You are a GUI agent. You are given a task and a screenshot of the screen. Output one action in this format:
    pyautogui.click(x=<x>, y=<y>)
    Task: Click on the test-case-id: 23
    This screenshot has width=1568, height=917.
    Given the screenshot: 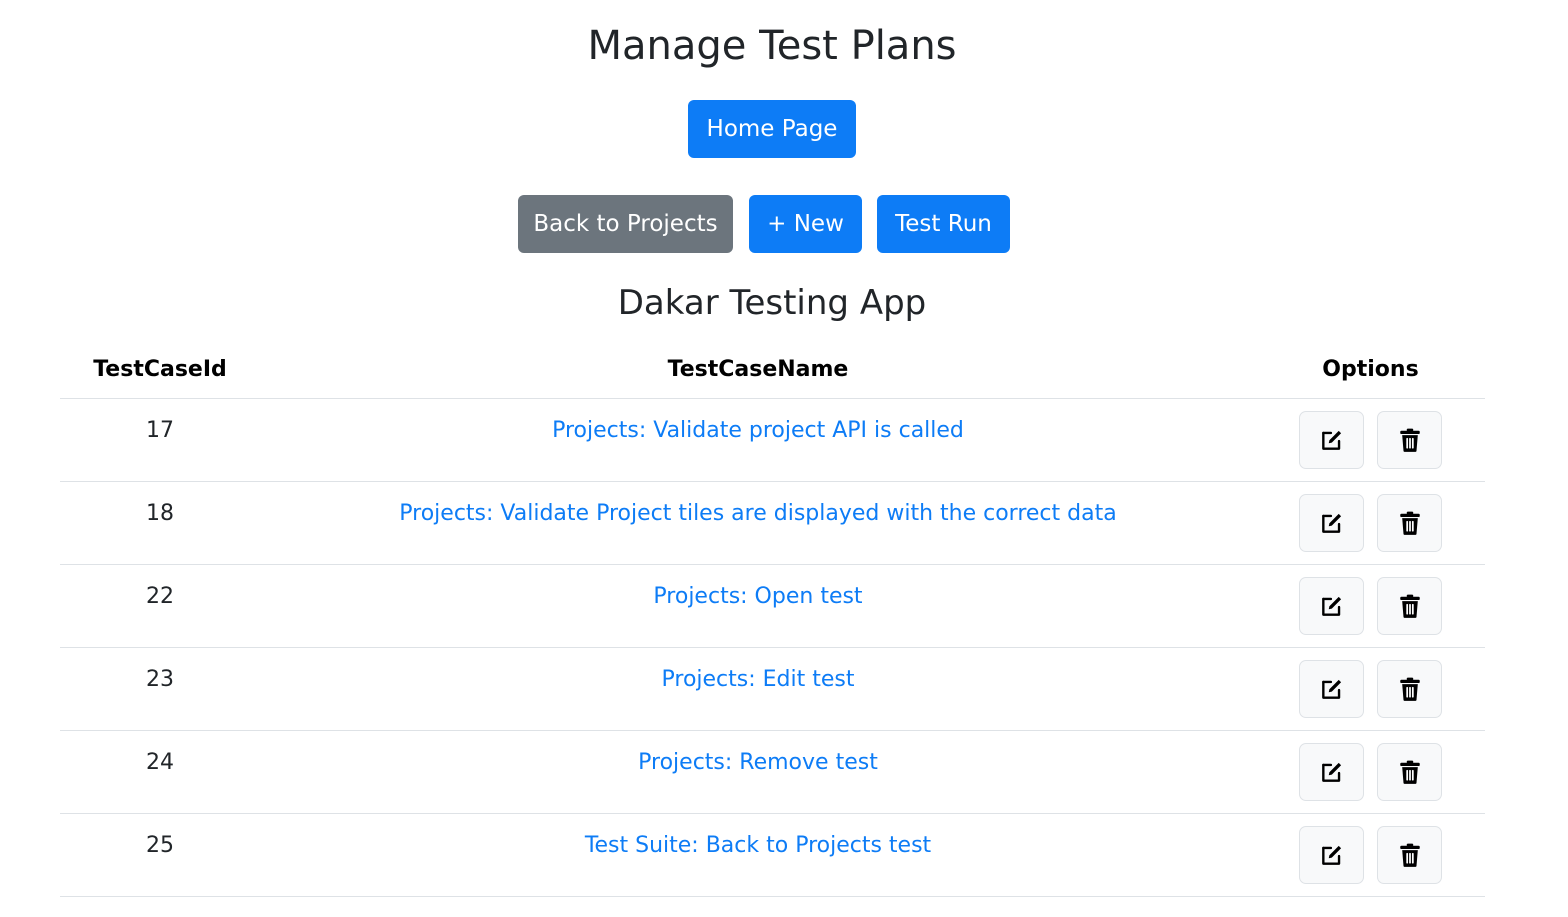 What is the action you would take?
    pyautogui.click(x=160, y=689)
    